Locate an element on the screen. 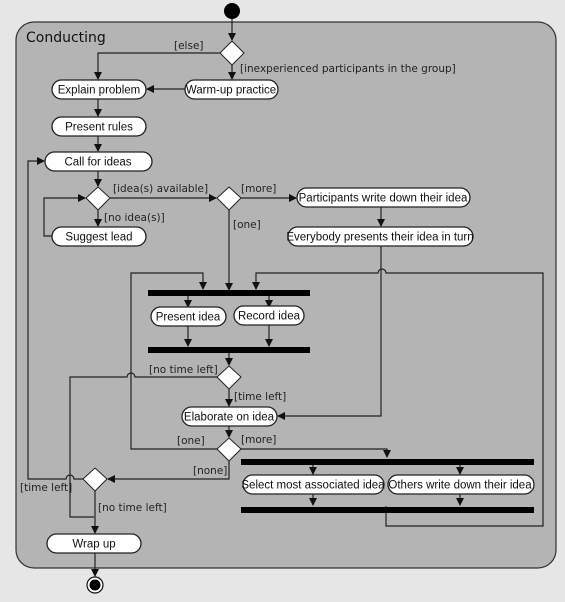 The image size is (565, 602). region-title: Conducting is located at coordinates (66, 38).